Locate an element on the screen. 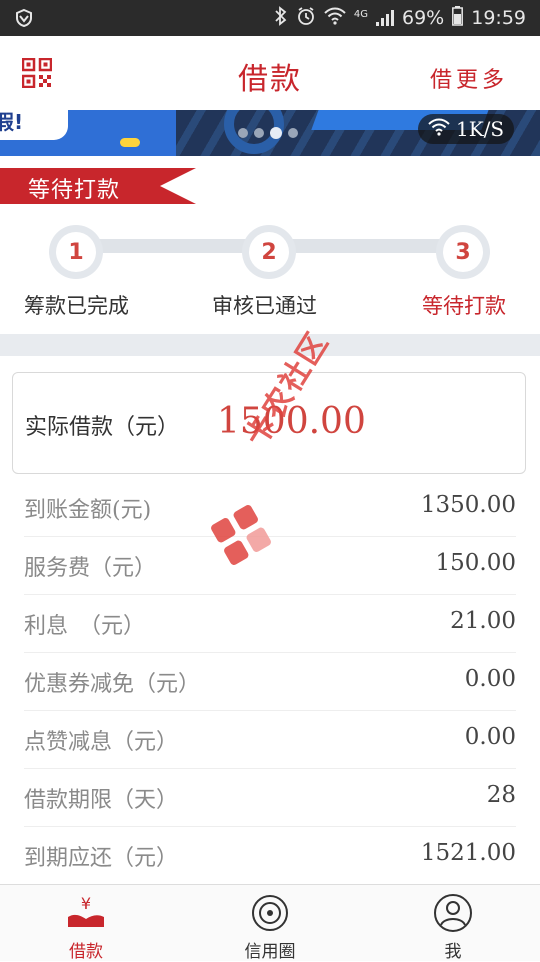  detail-label: 优惠券减免（元） is located at coordinates (112, 684).